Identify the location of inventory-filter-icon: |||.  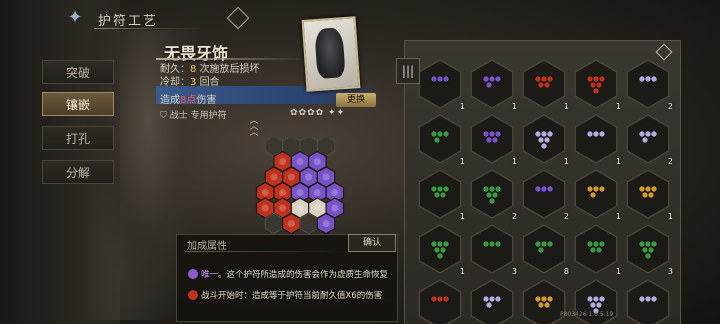
(408, 71).